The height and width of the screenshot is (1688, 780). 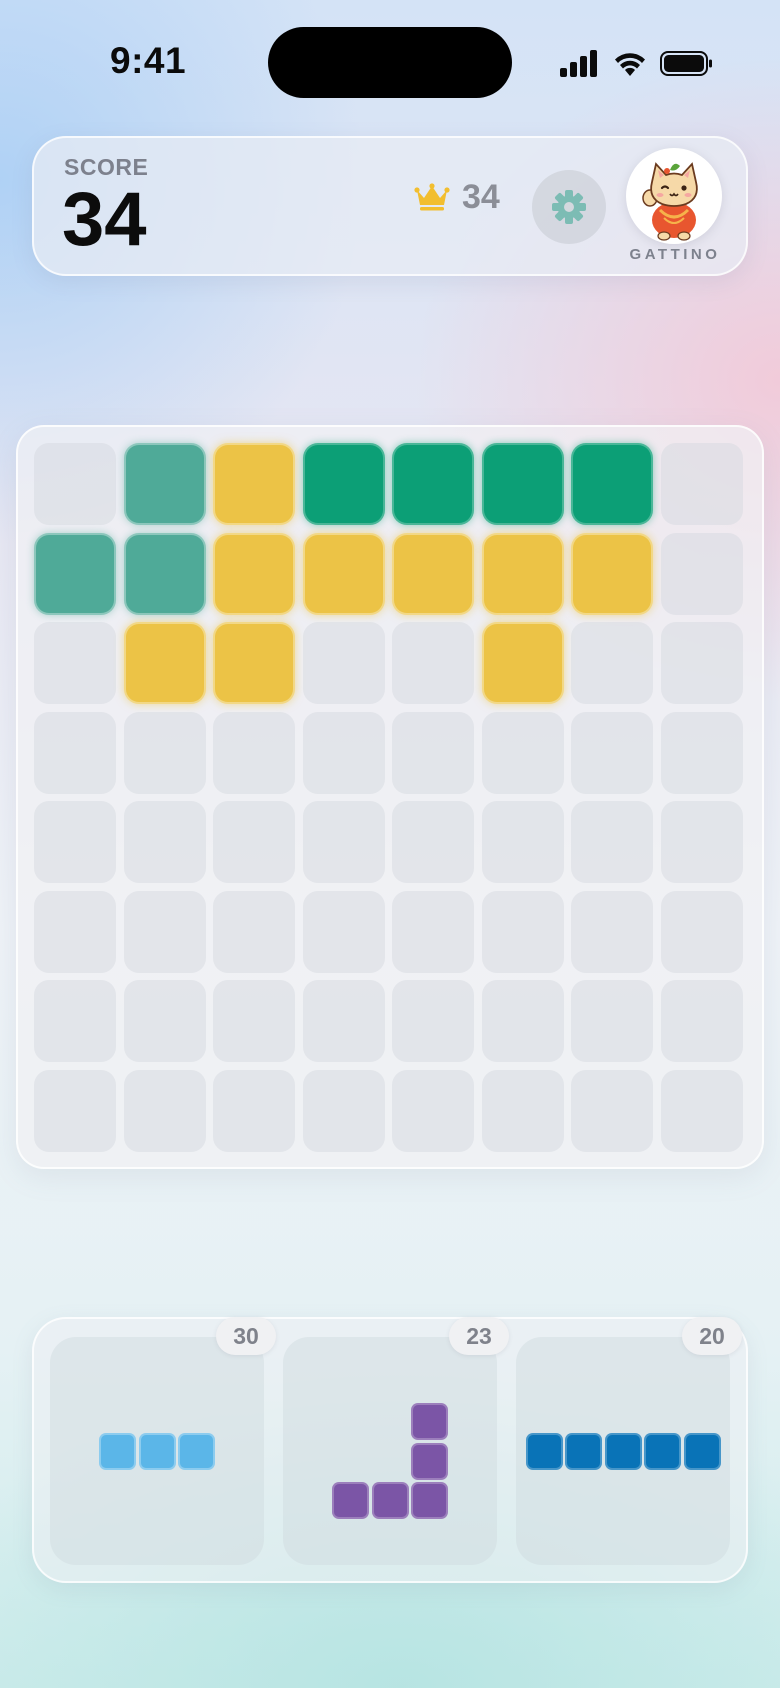 What do you see at coordinates (686, 63) in the screenshot?
I see `battery-icon` at bounding box center [686, 63].